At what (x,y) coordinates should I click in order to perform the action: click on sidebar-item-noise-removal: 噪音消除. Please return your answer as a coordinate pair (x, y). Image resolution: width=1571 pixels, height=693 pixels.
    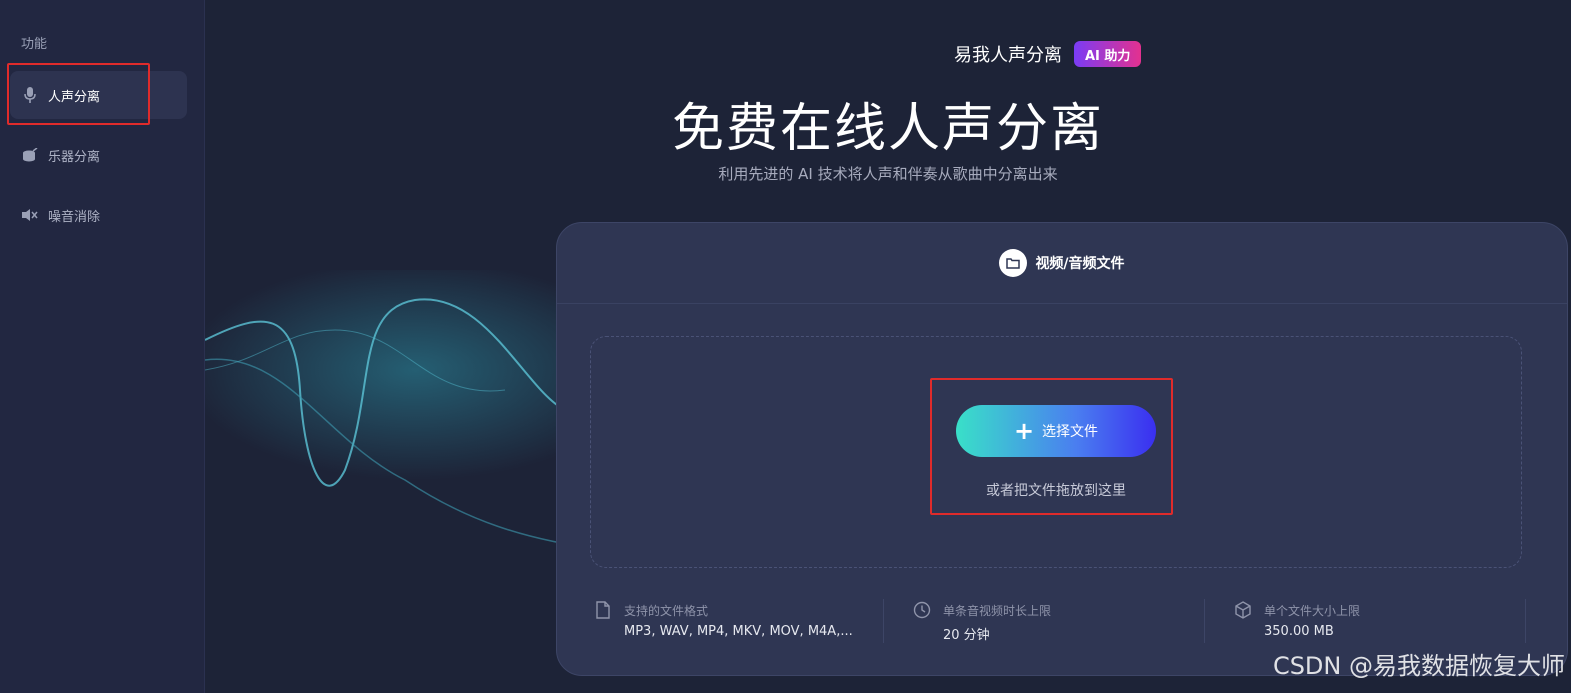
    Looking at the image, I should click on (98, 215).